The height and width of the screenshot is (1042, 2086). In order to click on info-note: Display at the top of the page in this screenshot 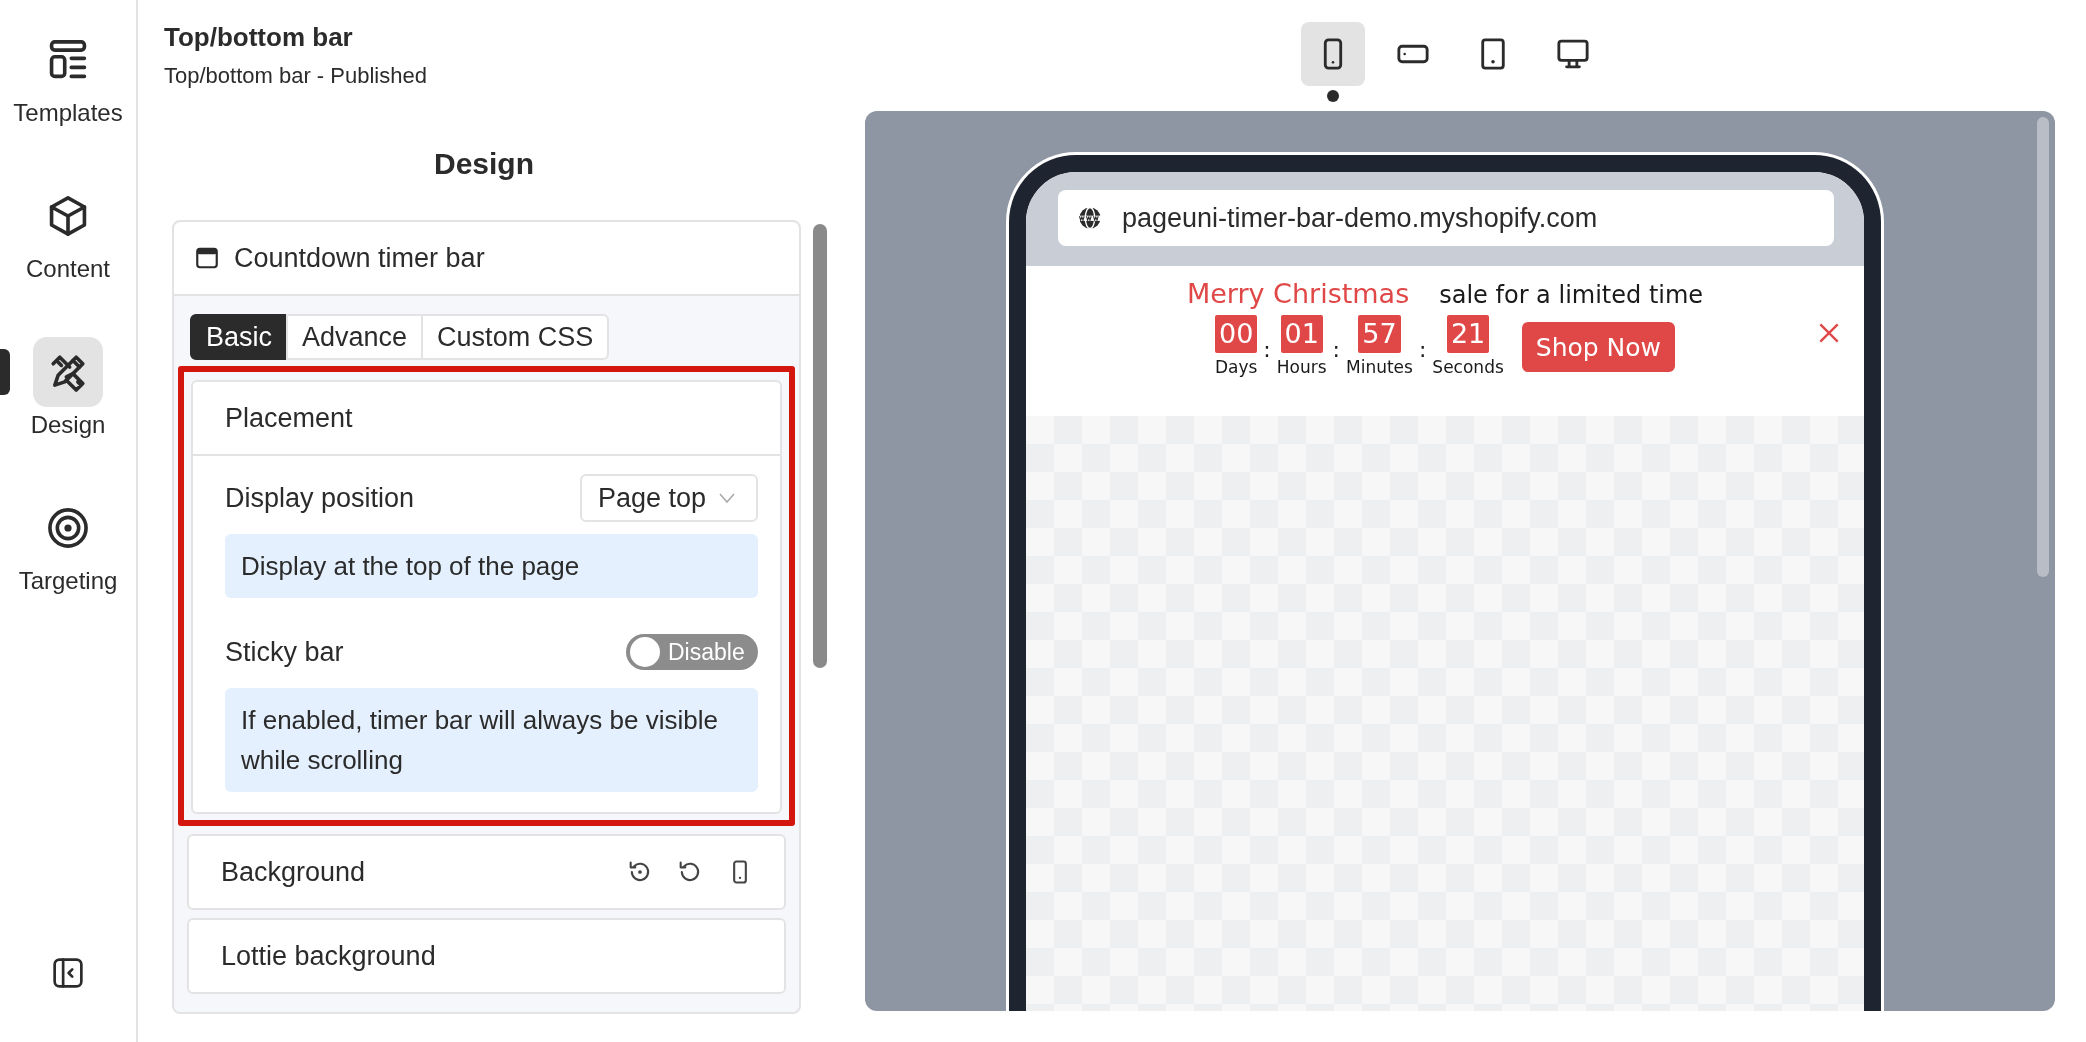, I will do `click(491, 566)`.